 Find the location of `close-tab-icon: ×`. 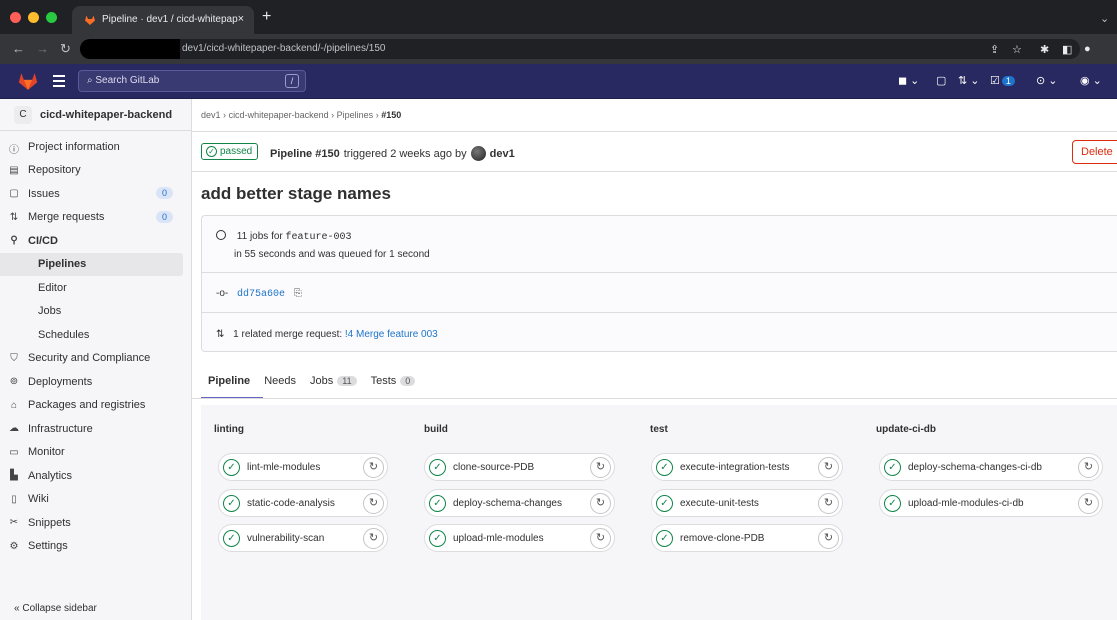

close-tab-icon: × is located at coordinates (241, 19).